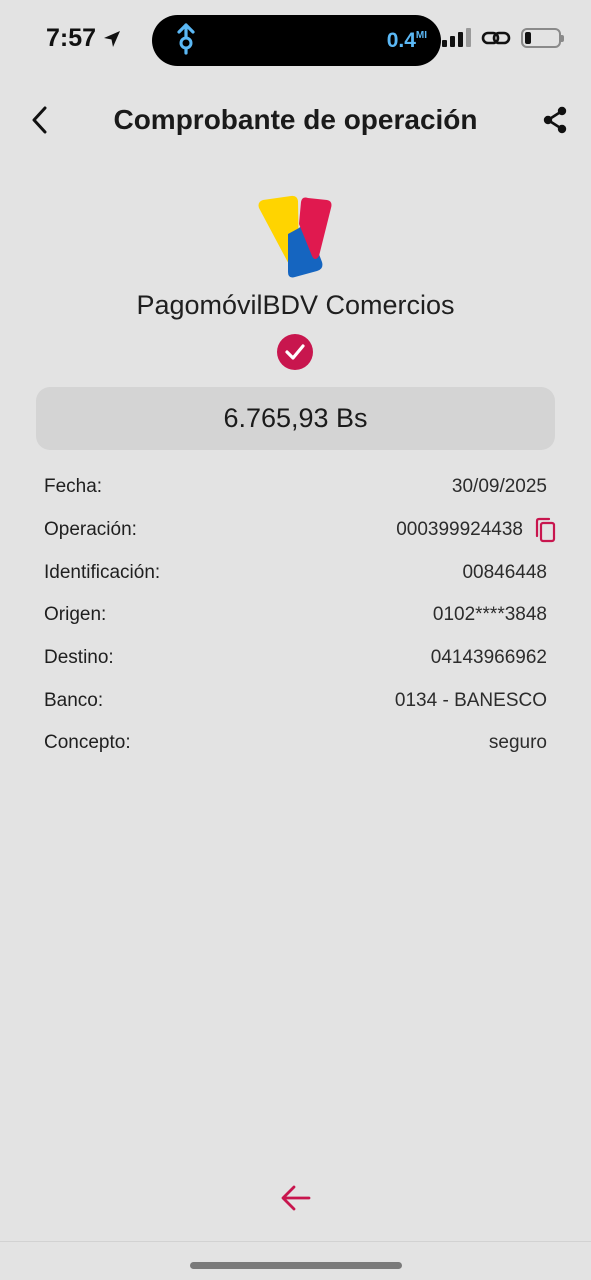  What do you see at coordinates (74, 700) in the screenshot?
I see `detail-label: Banco:` at bounding box center [74, 700].